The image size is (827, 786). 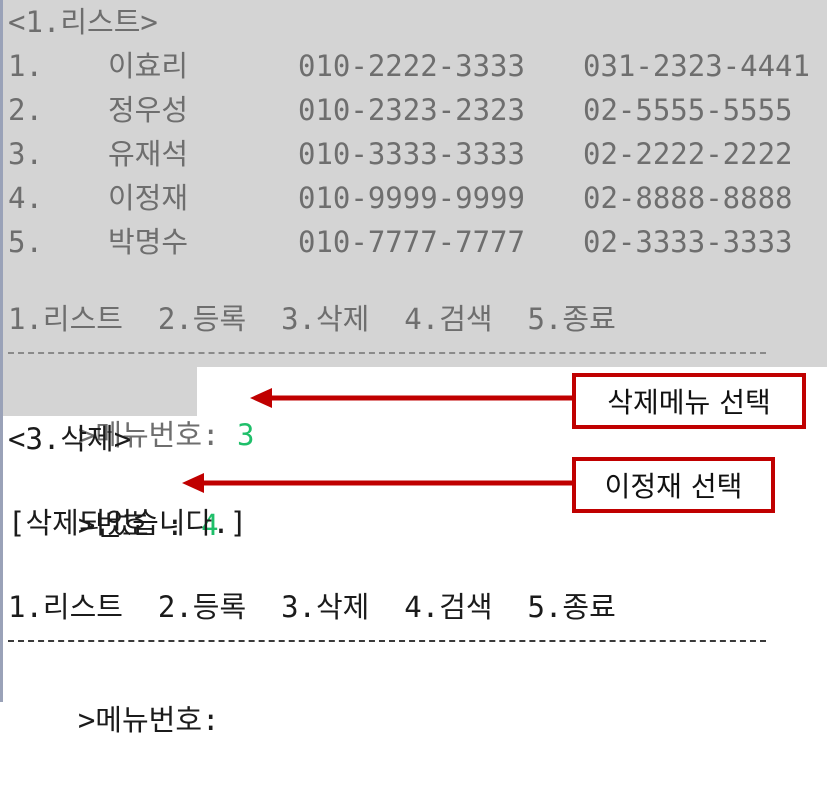 I want to click on menu-prompt-label: >메뉴번호:, so click(x=148, y=720).